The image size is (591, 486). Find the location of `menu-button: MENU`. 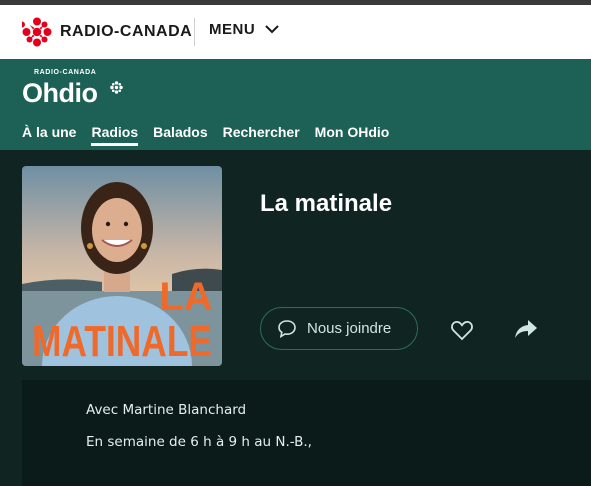

menu-button: MENU is located at coordinates (244, 29).